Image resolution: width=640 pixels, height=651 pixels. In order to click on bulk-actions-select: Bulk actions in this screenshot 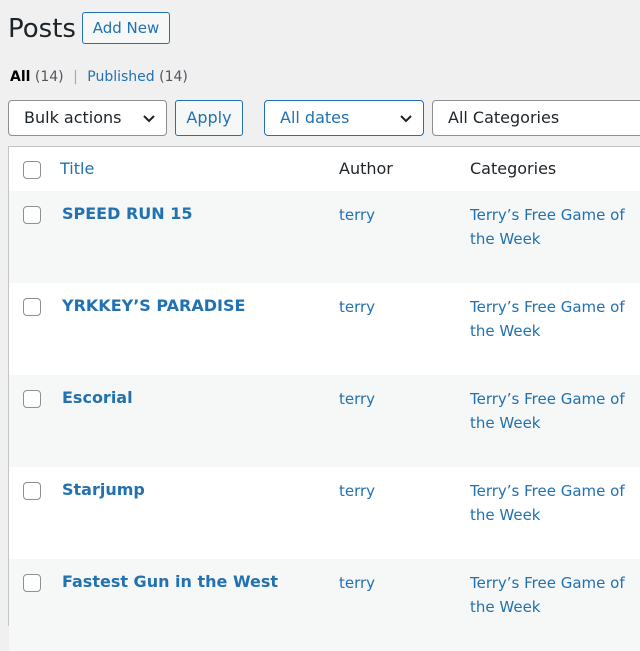, I will do `click(87, 118)`.